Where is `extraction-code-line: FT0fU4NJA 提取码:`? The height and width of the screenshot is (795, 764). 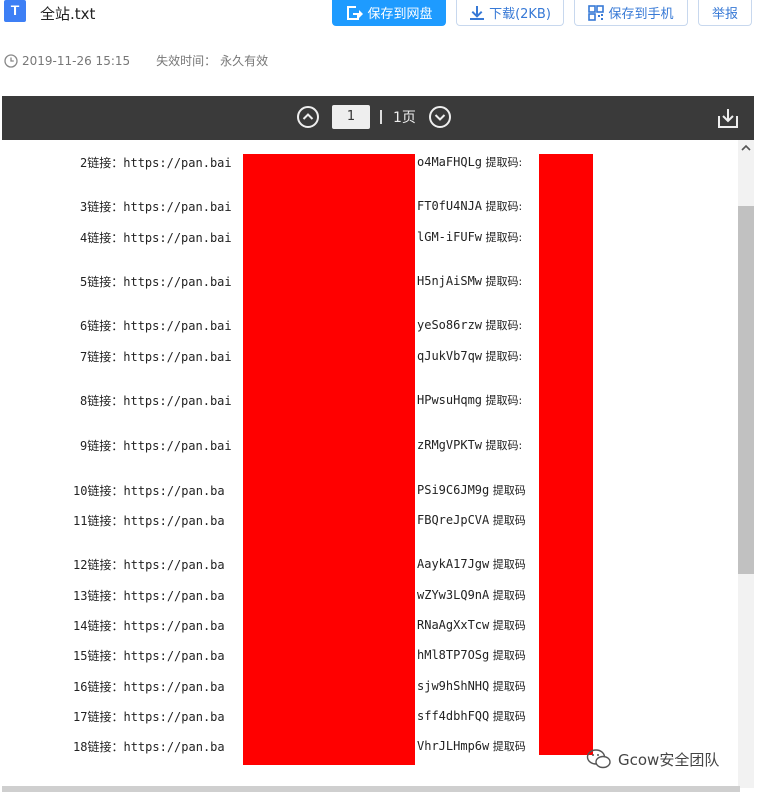 extraction-code-line: FT0fU4NJA 提取码: is located at coordinates (469, 206).